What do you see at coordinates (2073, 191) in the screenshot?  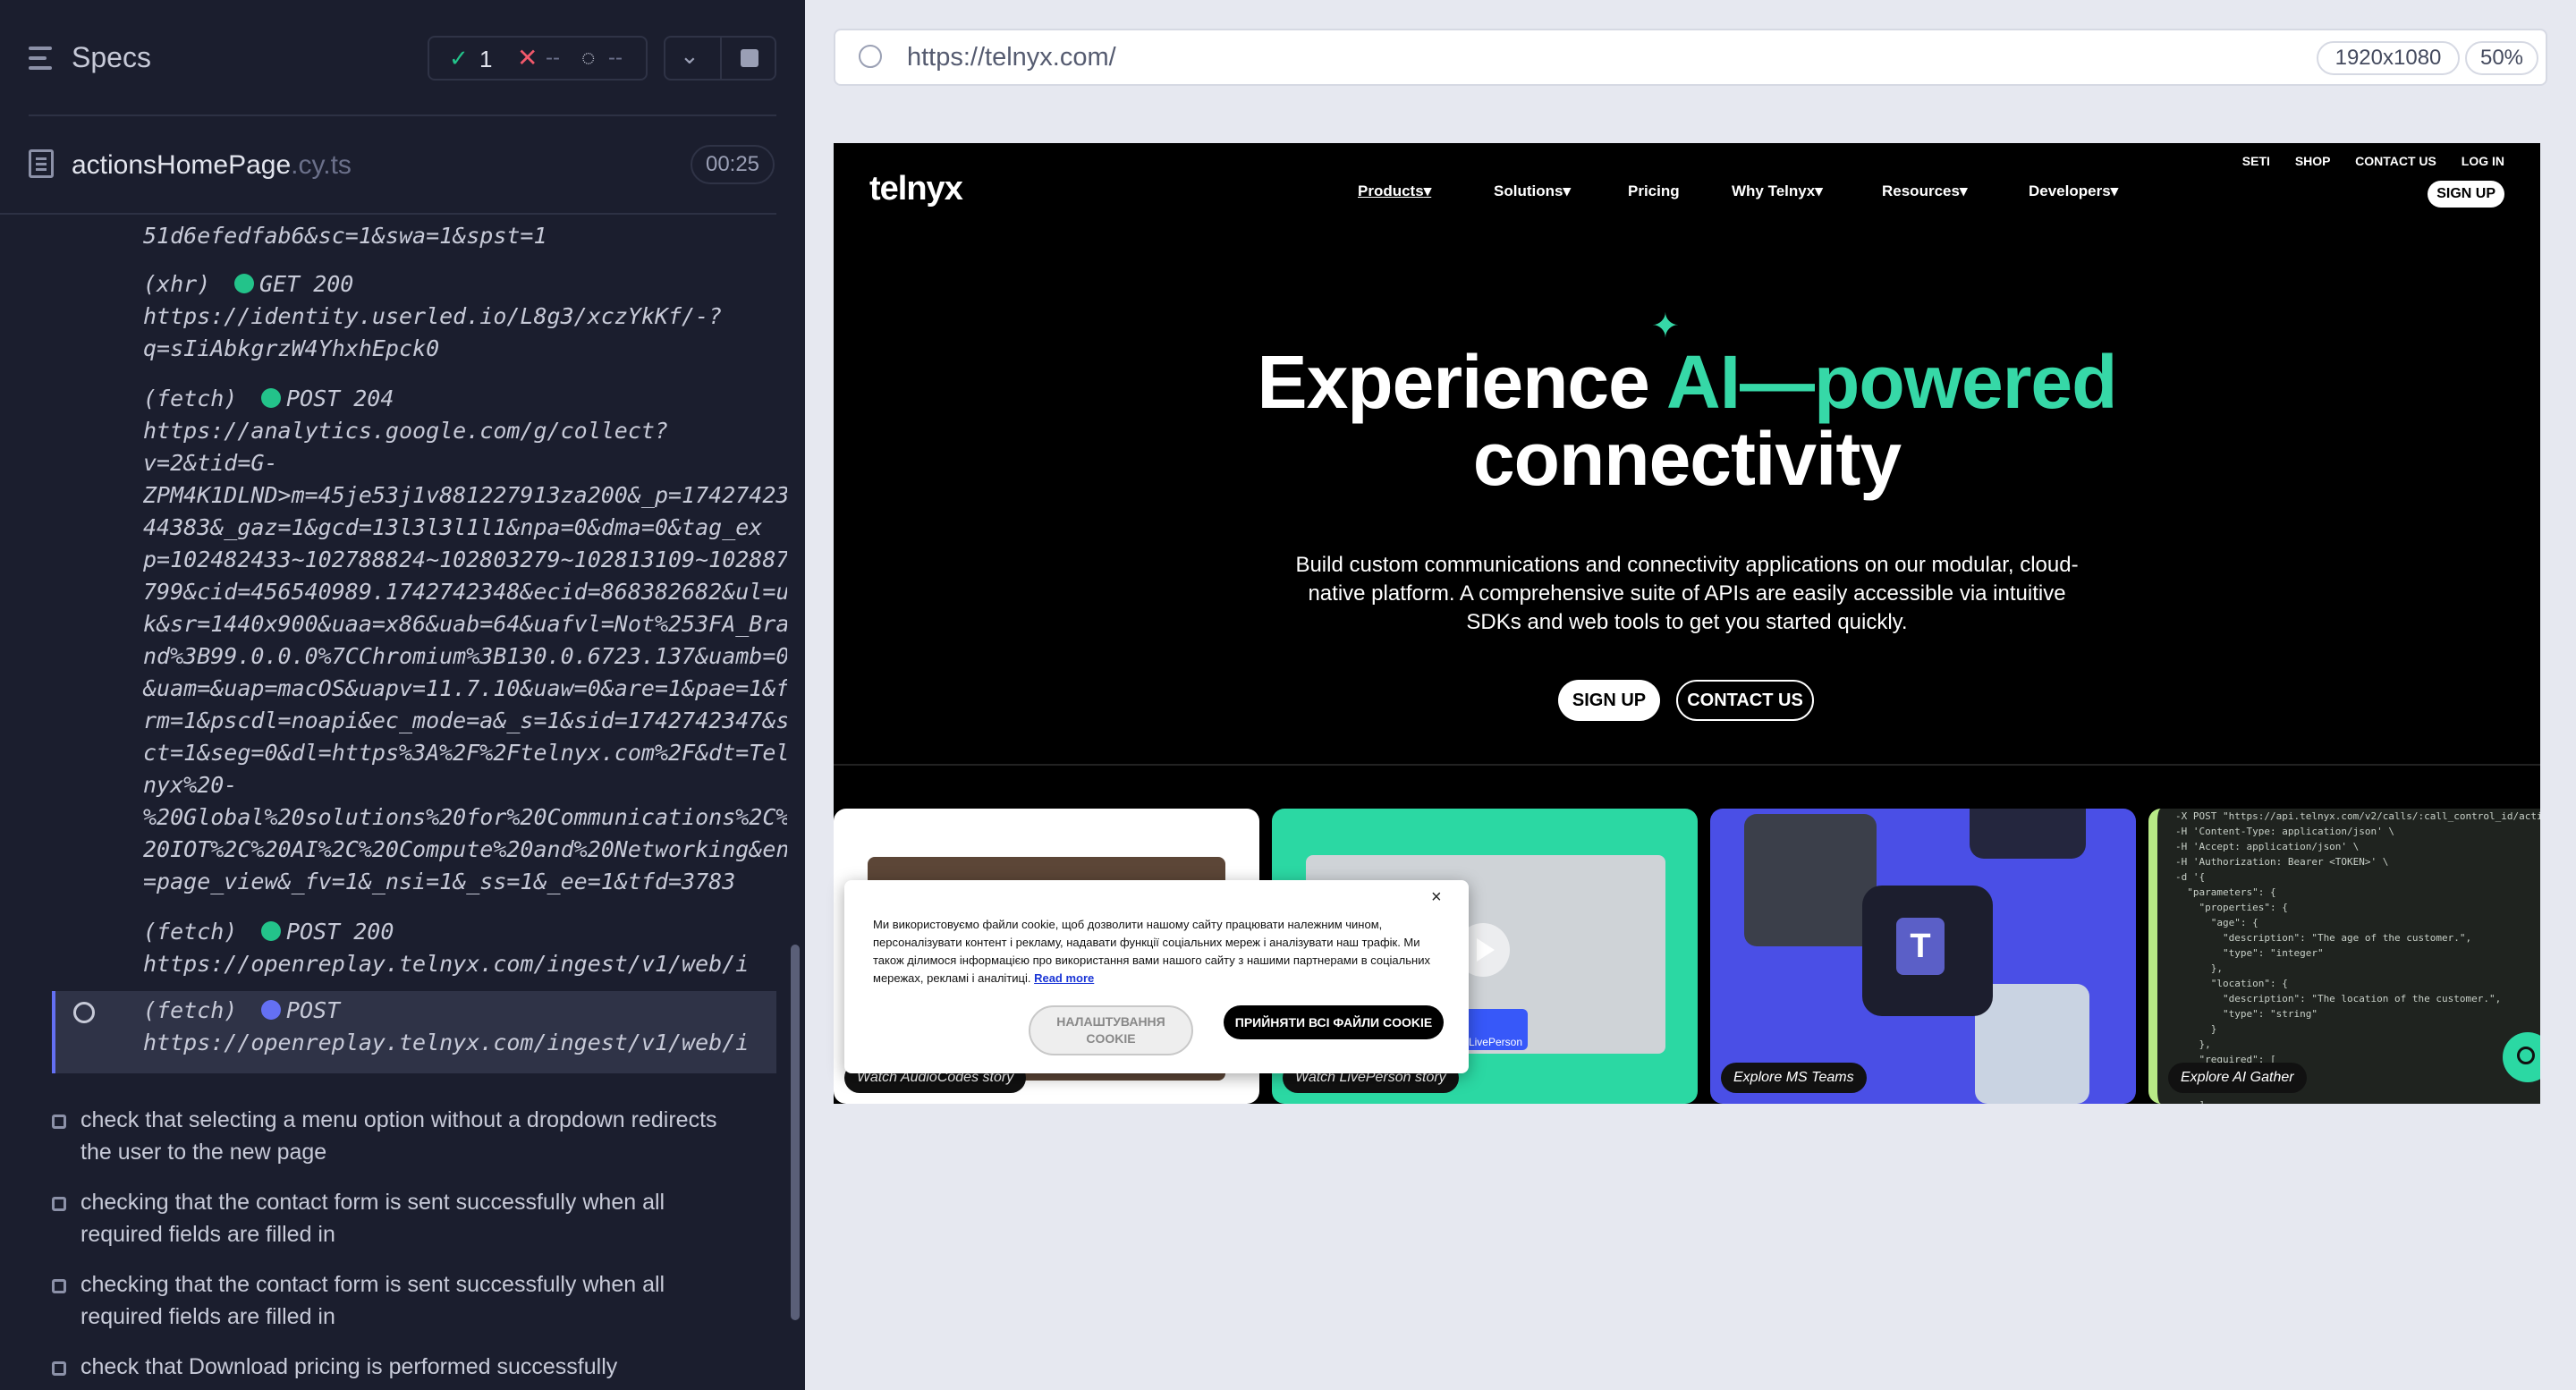 I see `nav-developers: Developers▾` at bounding box center [2073, 191].